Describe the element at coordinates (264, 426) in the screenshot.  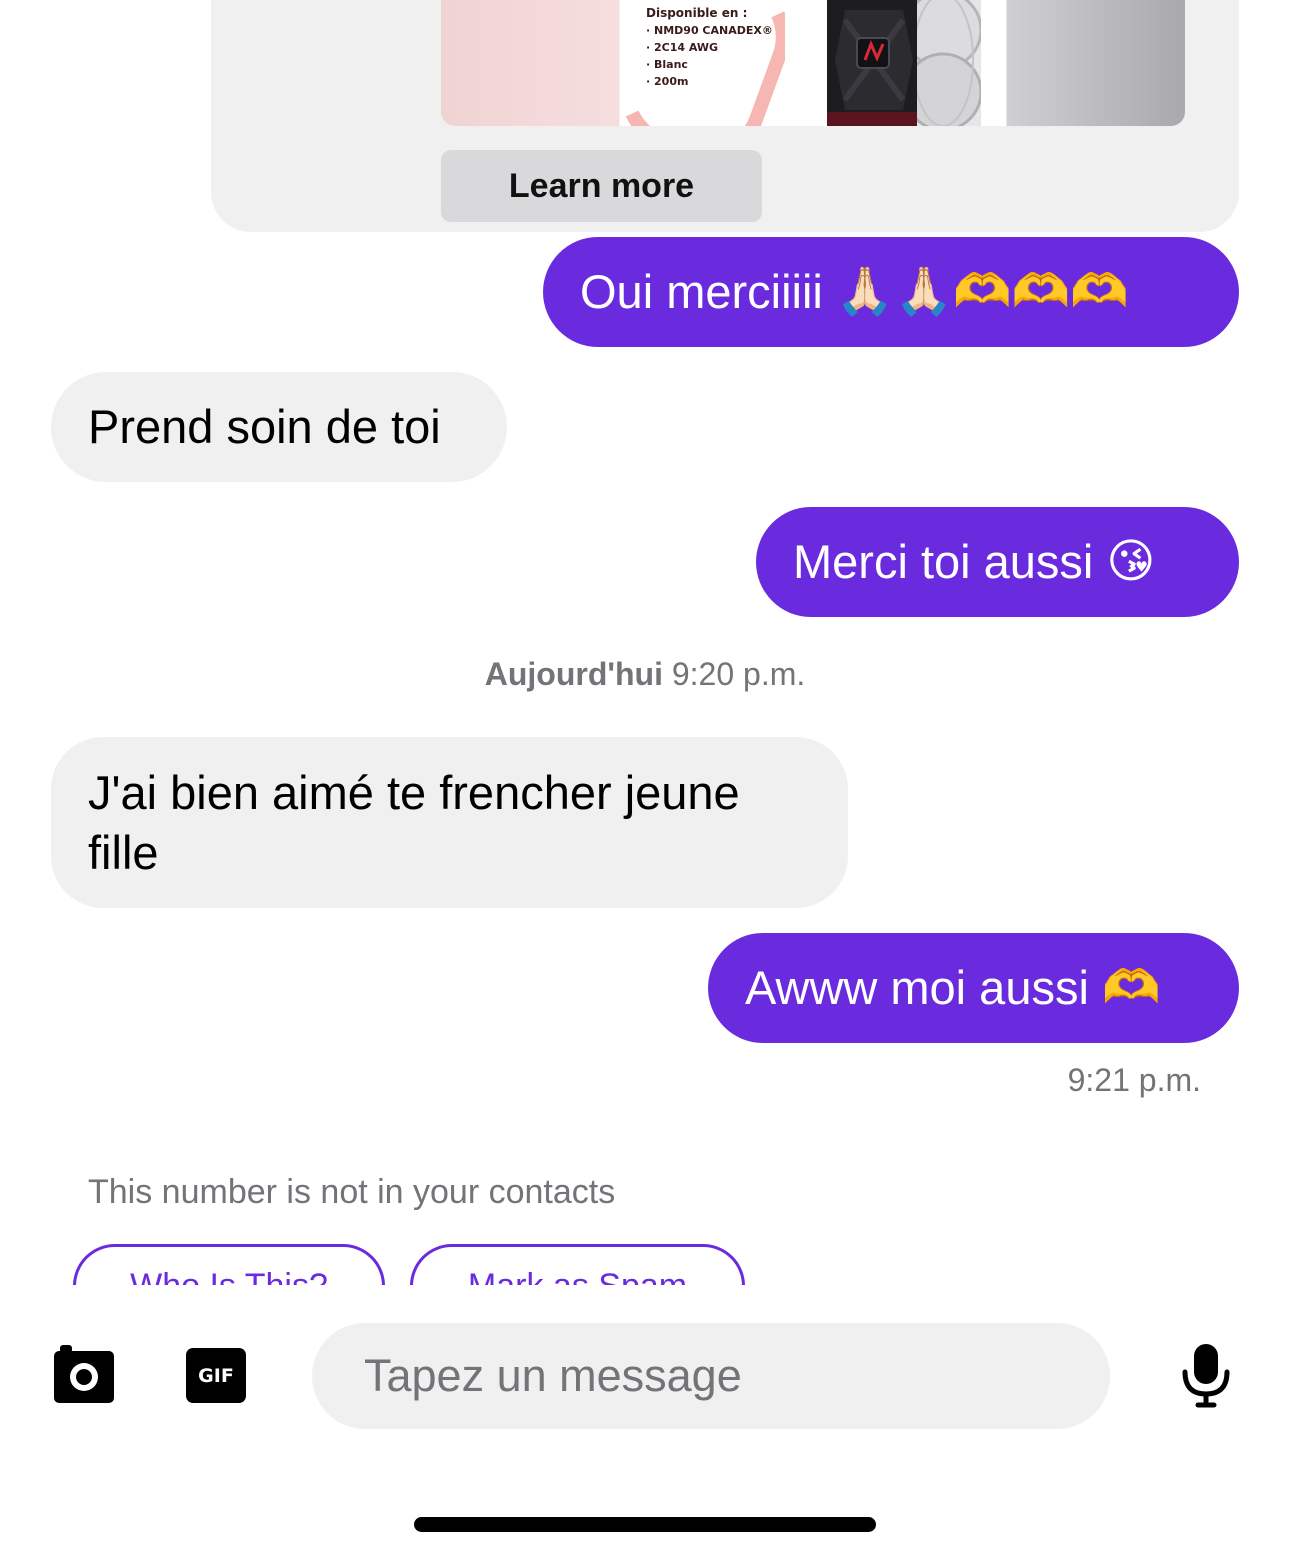
I see `message-text: Prend soin de toi` at that location.